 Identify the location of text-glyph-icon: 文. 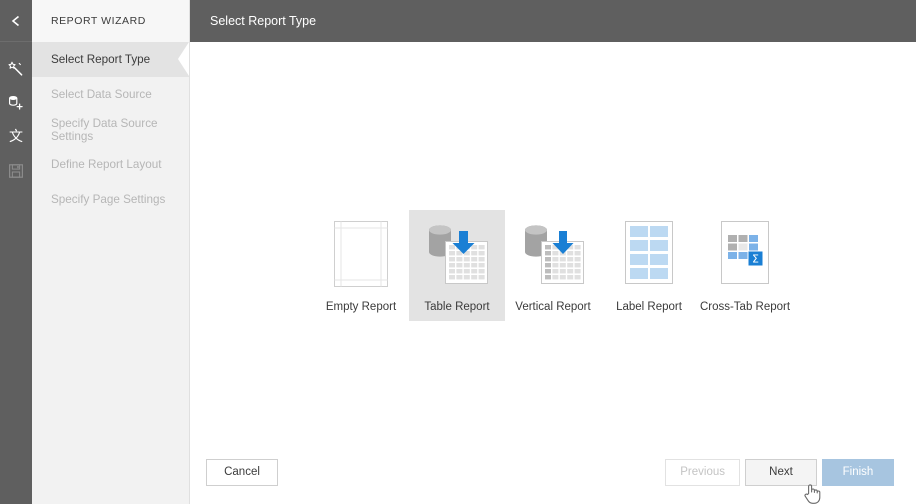
(16, 137).